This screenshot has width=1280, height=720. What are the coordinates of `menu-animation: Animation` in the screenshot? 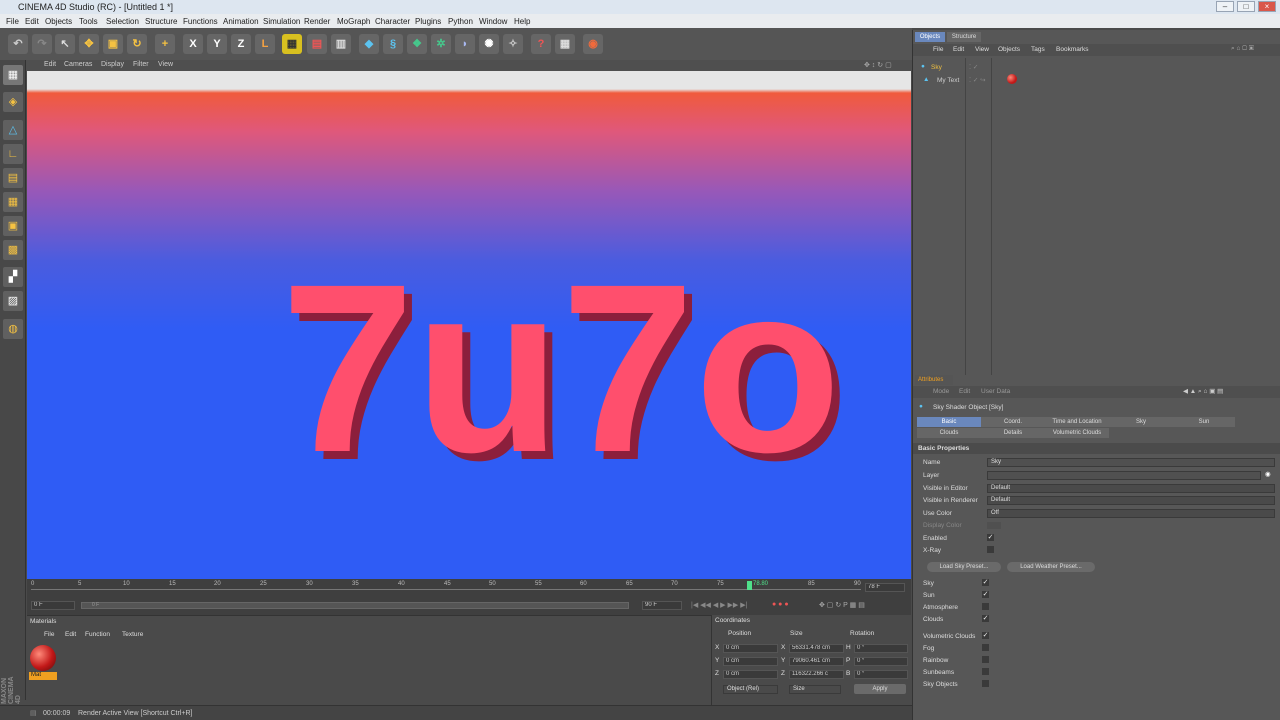 It's located at (241, 21).